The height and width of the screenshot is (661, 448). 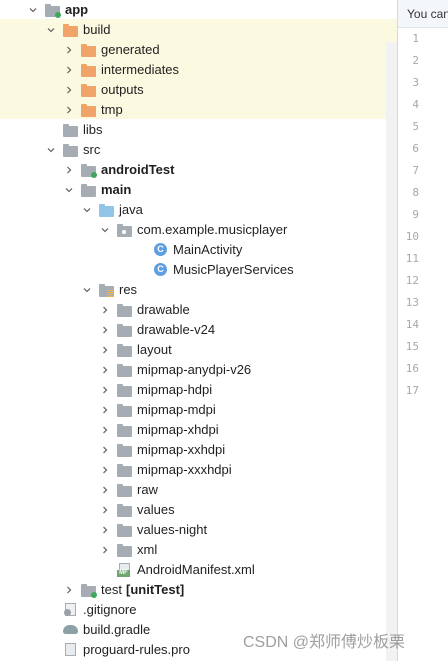 I want to click on tree-item: values, so click(x=192, y=510).